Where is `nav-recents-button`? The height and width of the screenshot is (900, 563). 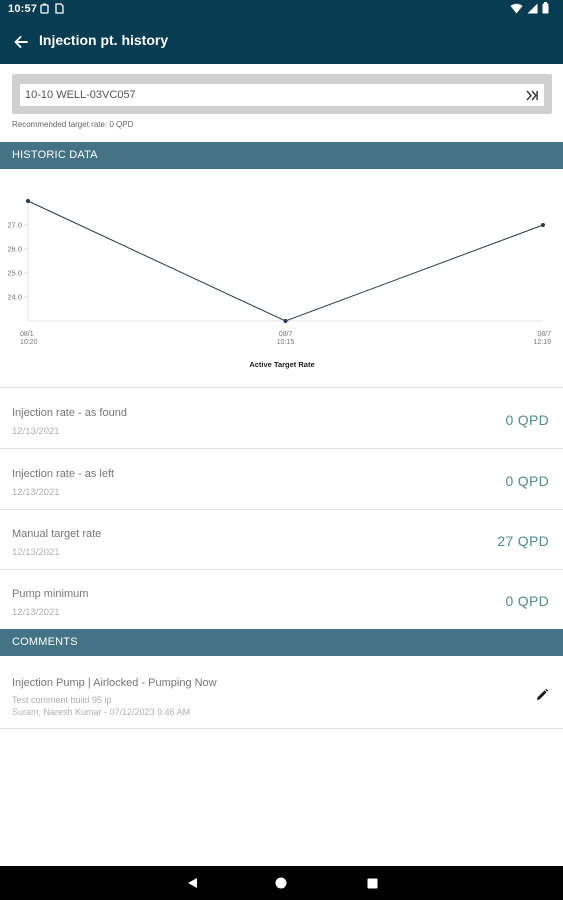
nav-recents-button is located at coordinates (372, 883).